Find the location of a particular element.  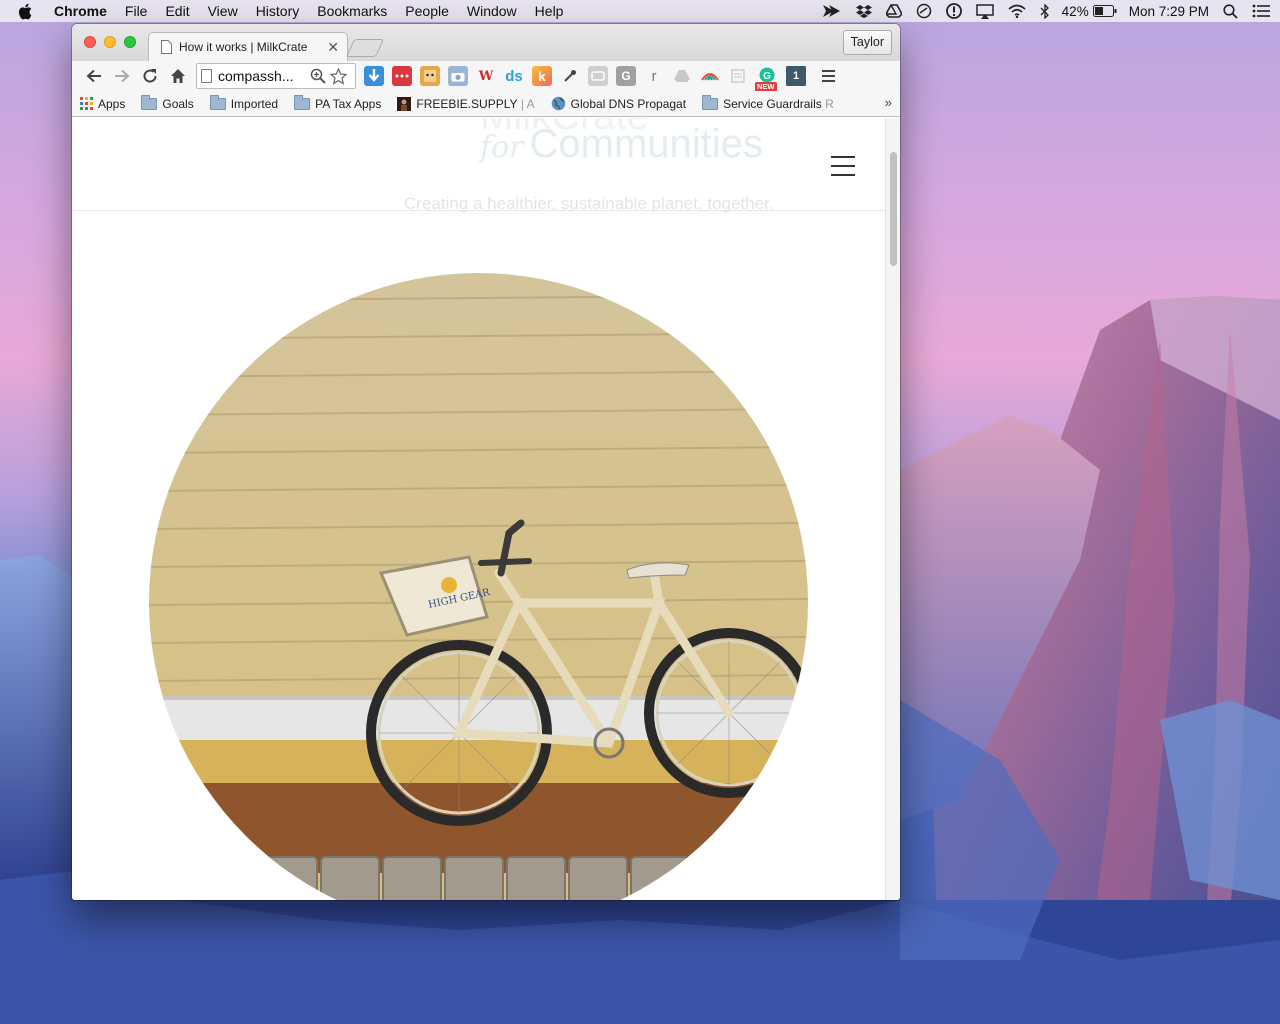

bookmark-freebie-fade: | A is located at coordinates (527, 103).